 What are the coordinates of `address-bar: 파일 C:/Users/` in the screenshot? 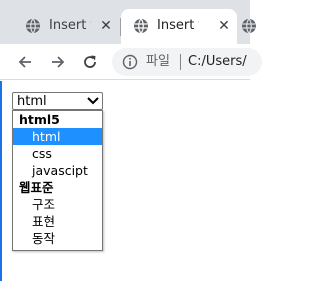 It's located at (187, 62).